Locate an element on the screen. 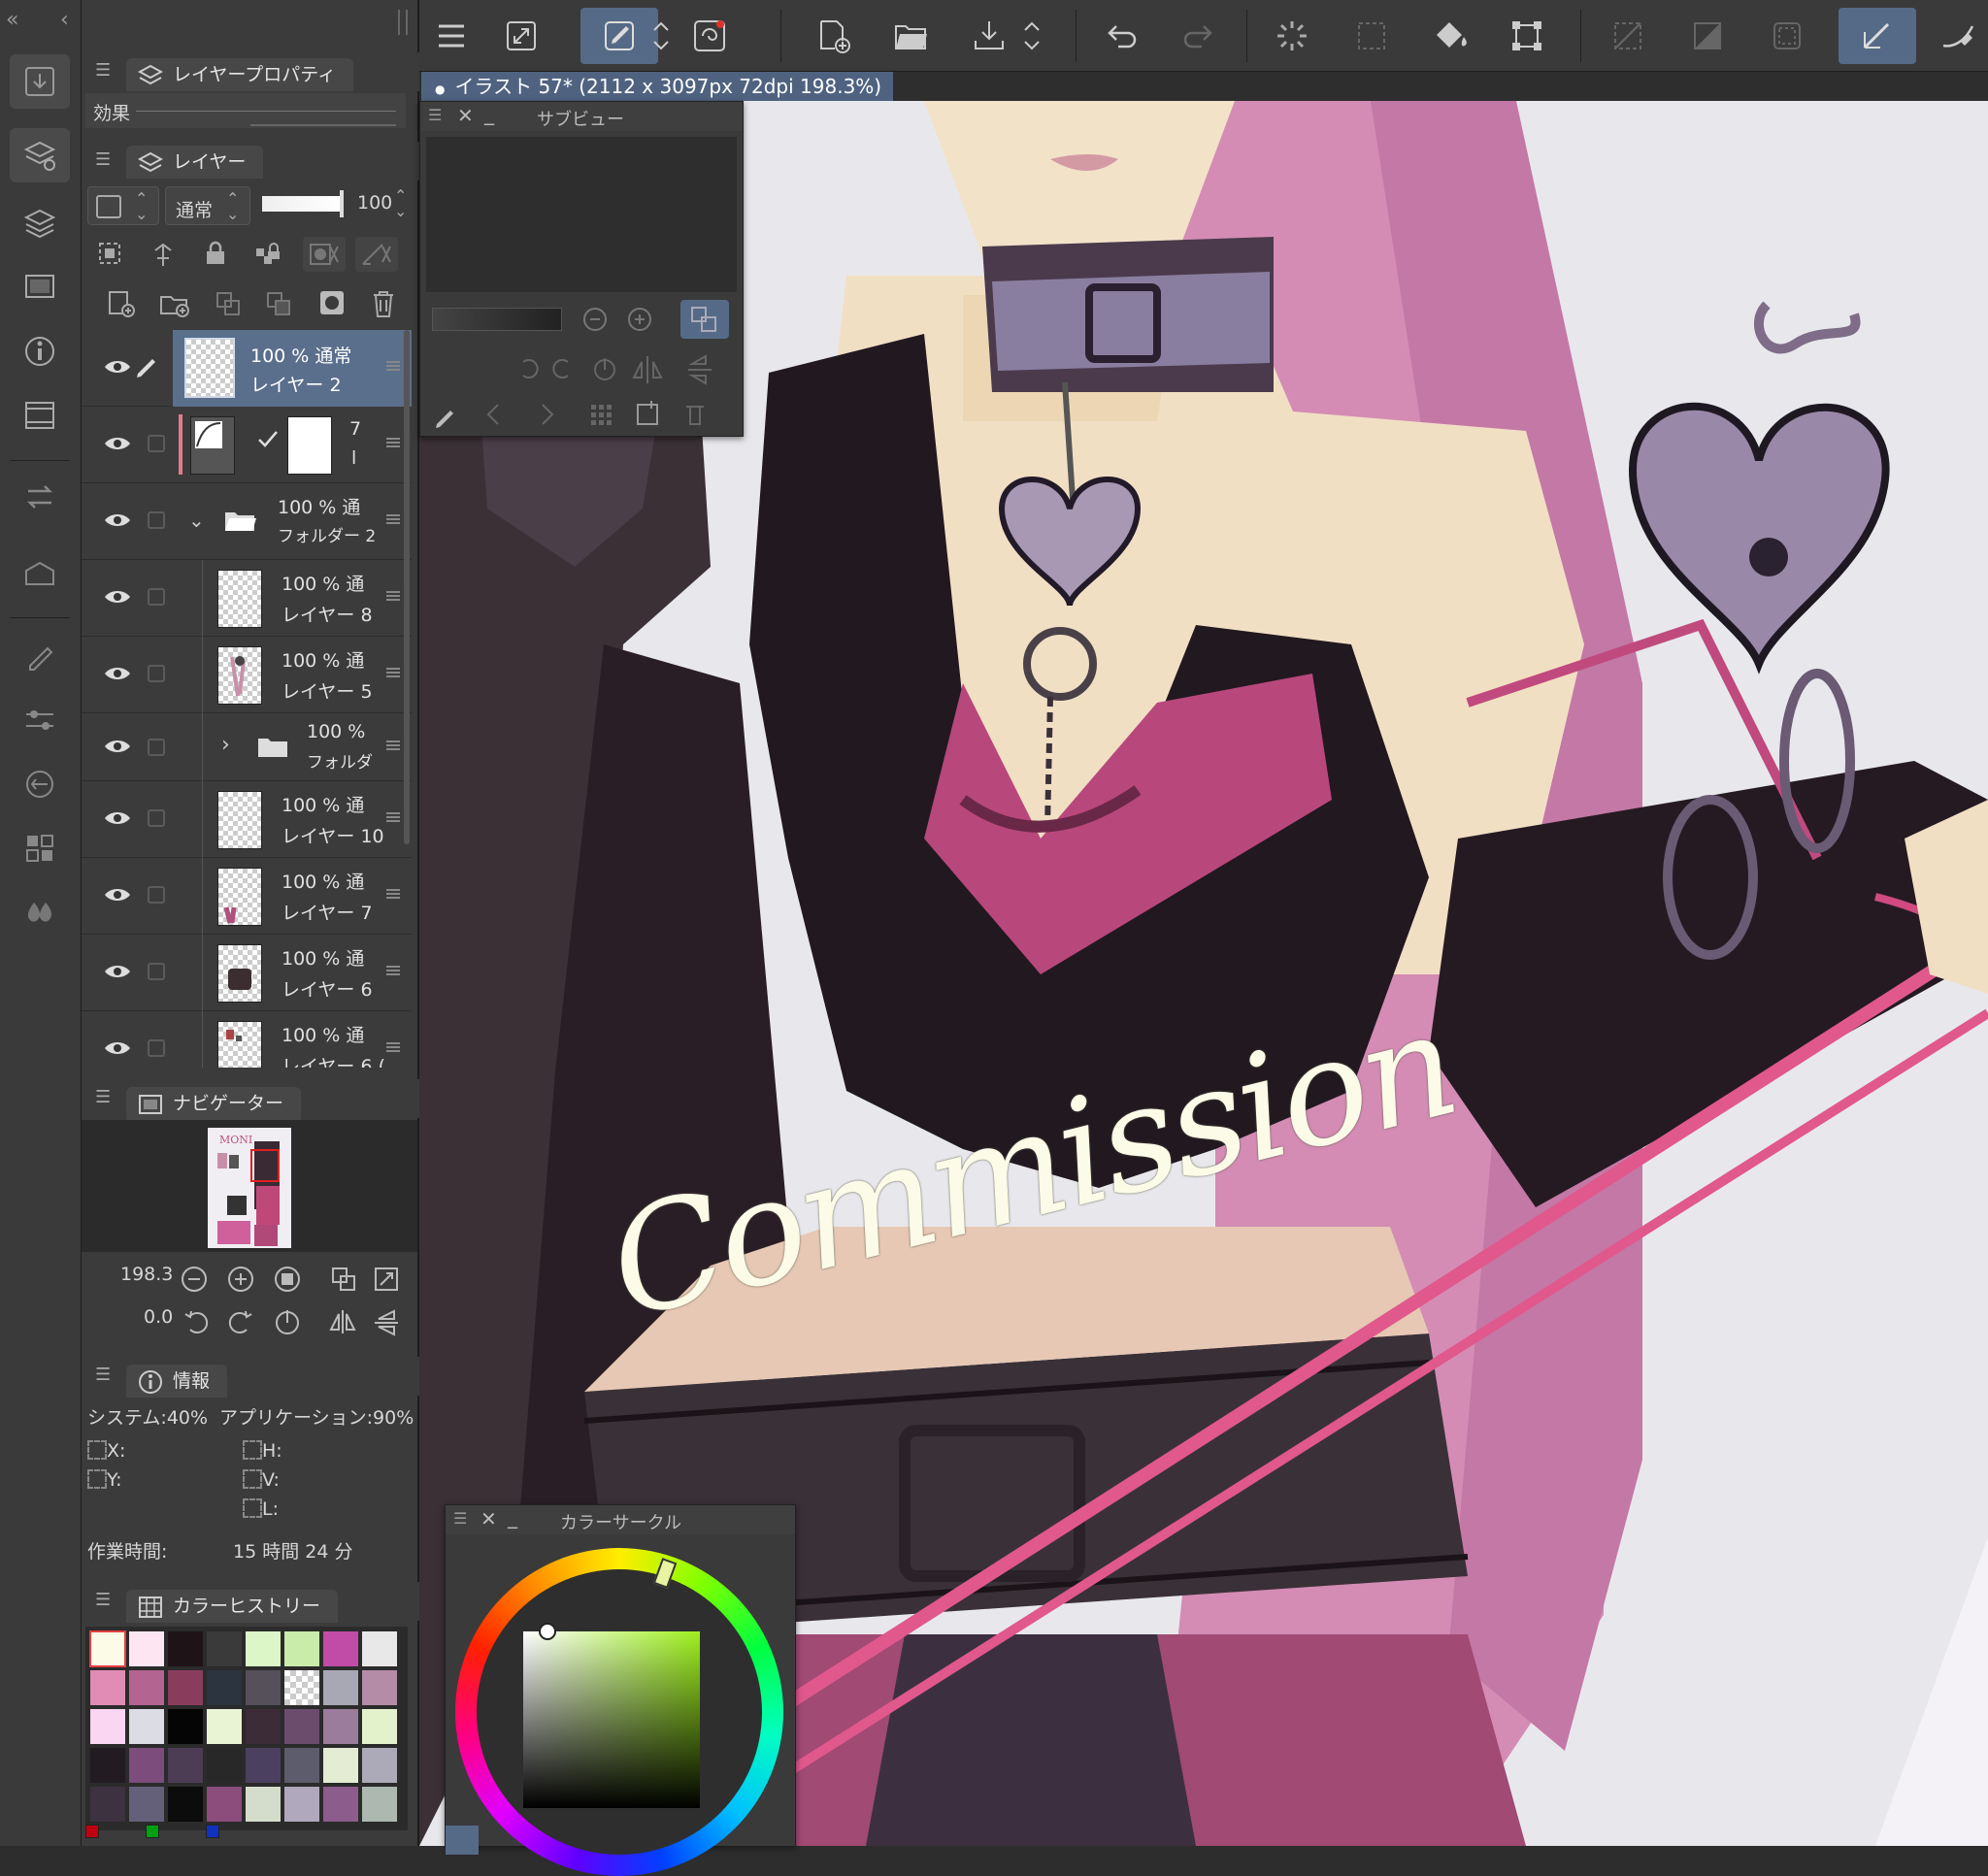  opacity-slider is located at coordinates (303, 203).